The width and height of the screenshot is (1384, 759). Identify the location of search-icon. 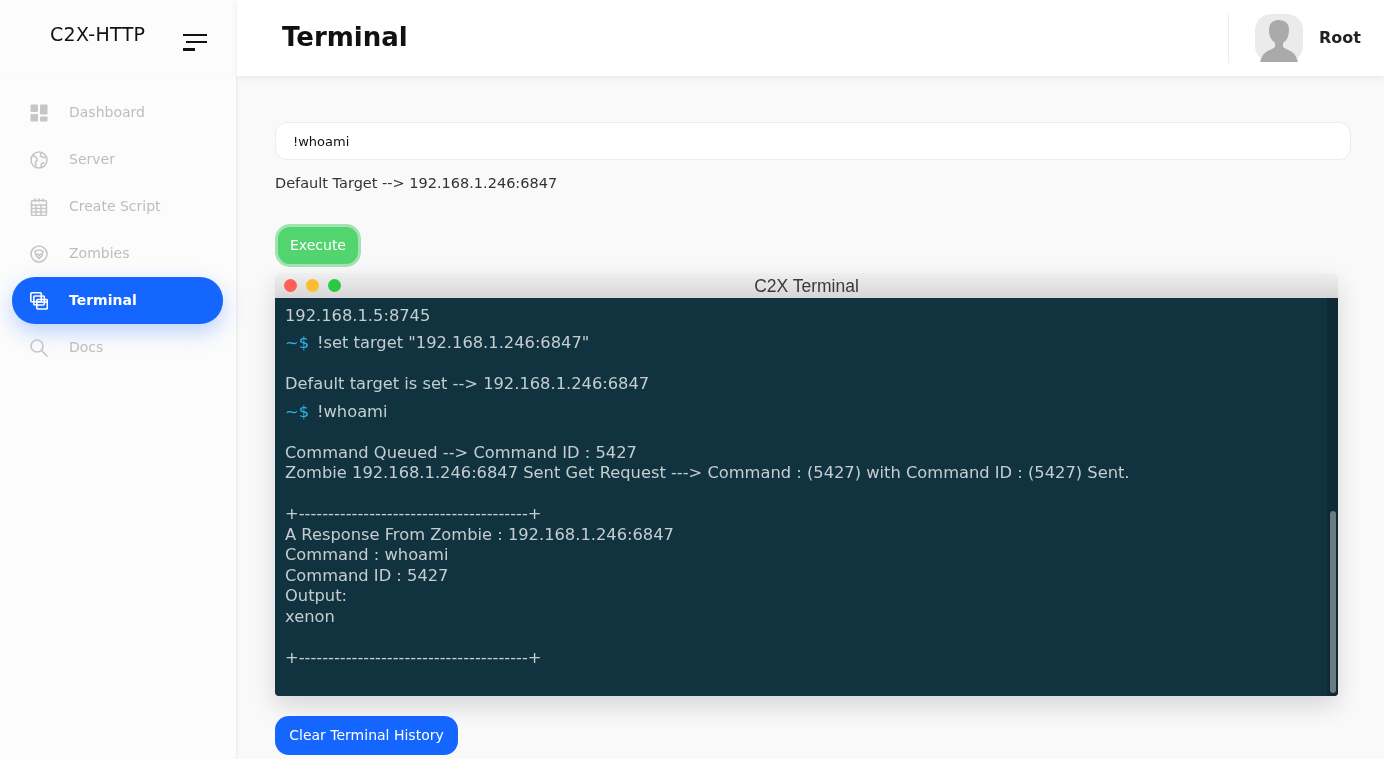
(39, 347).